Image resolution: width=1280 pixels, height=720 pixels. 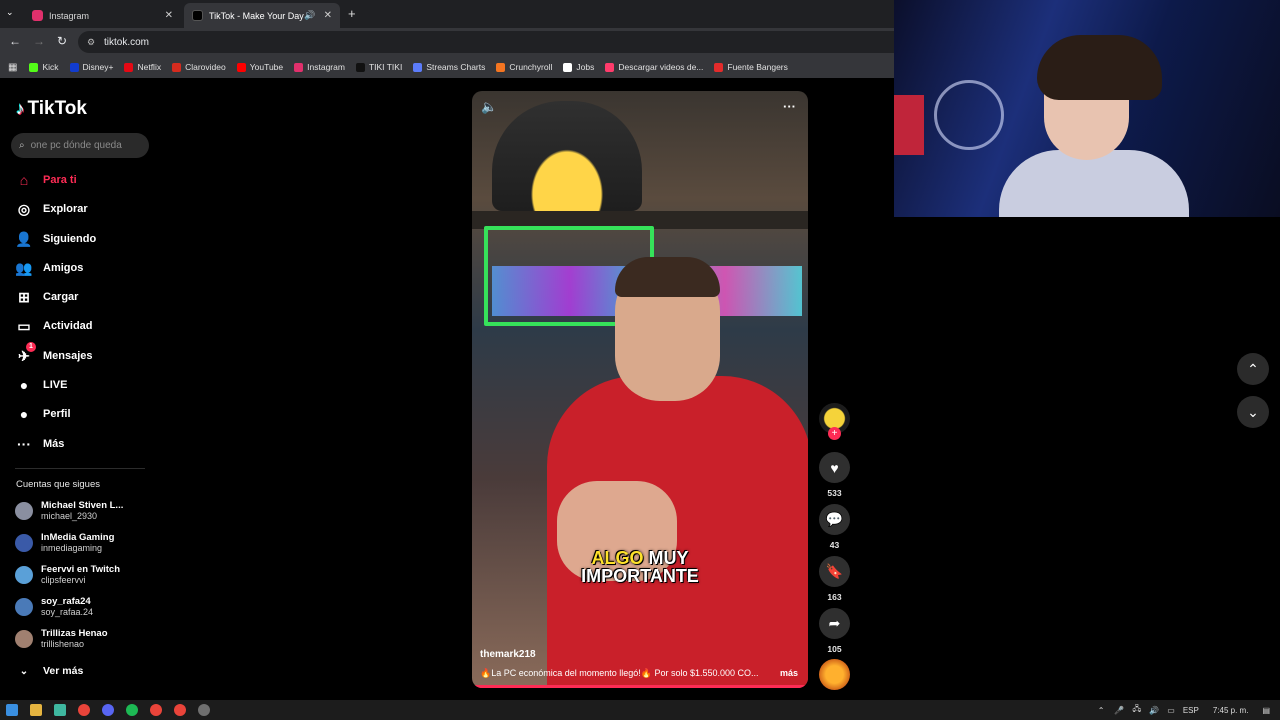 I want to click on like-button: ♥ 533, so click(x=834, y=475).